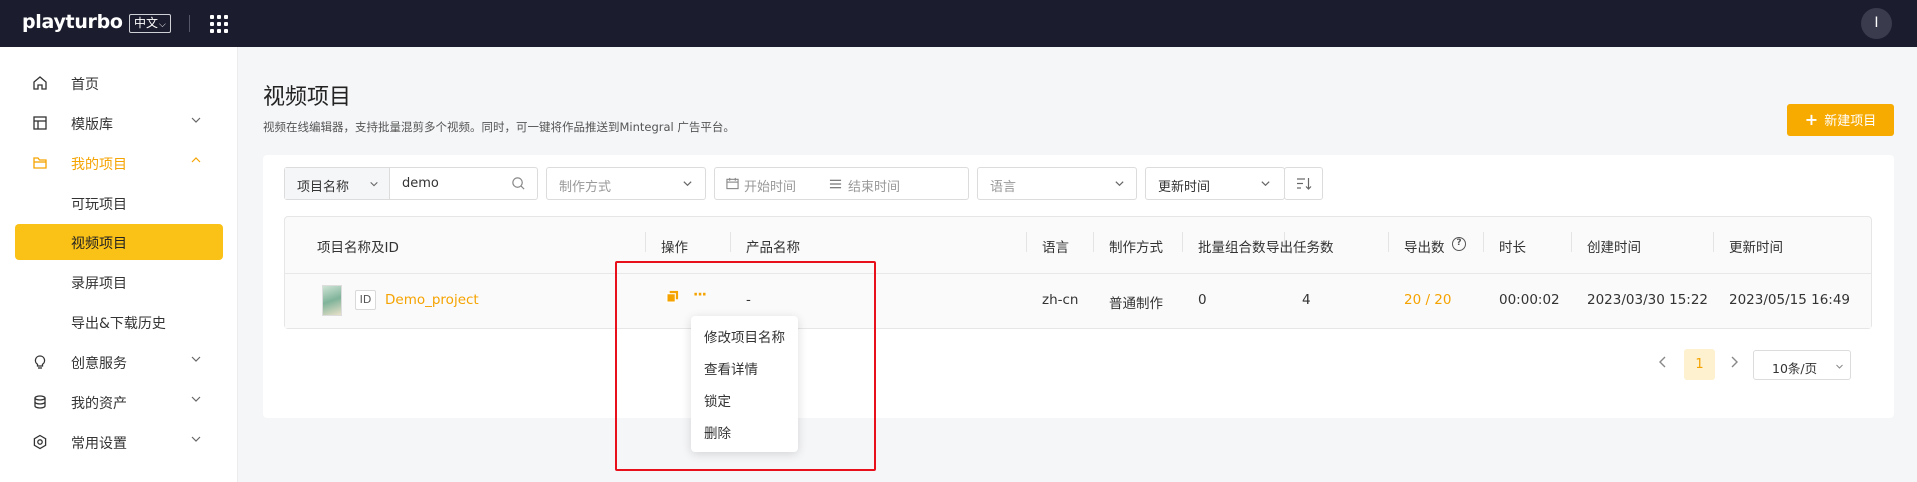  I want to click on column-header: 语言, so click(1055, 248).